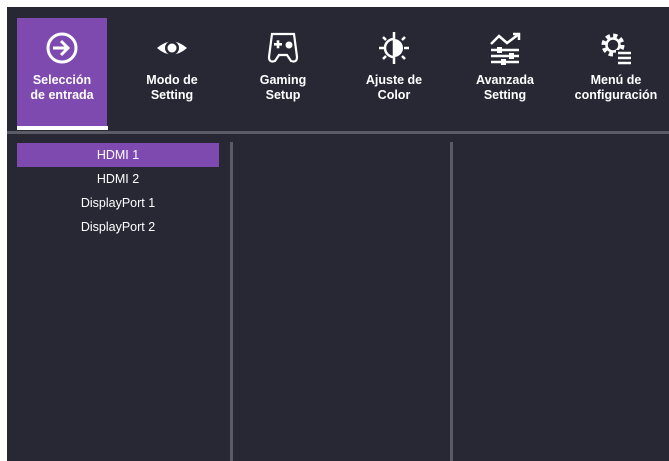  I want to click on settings-menu-icon, so click(616, 48).